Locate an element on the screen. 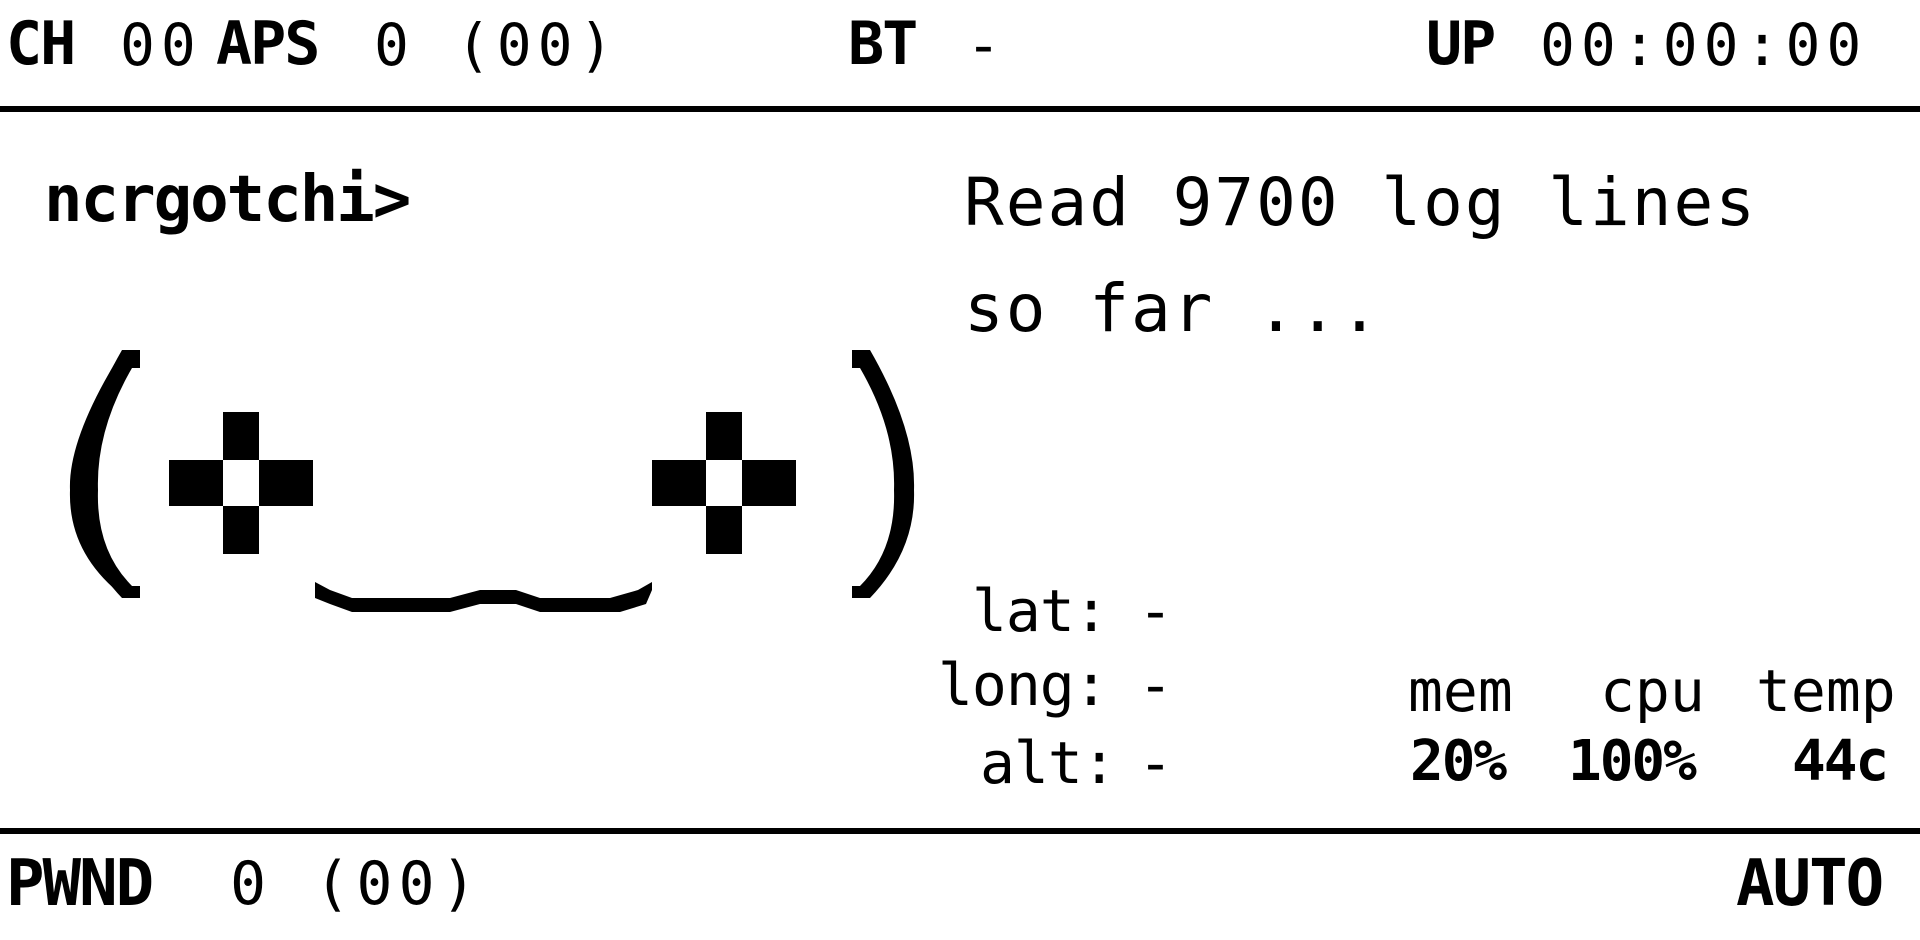  bt-value: - is located at coordinates (986, 45).